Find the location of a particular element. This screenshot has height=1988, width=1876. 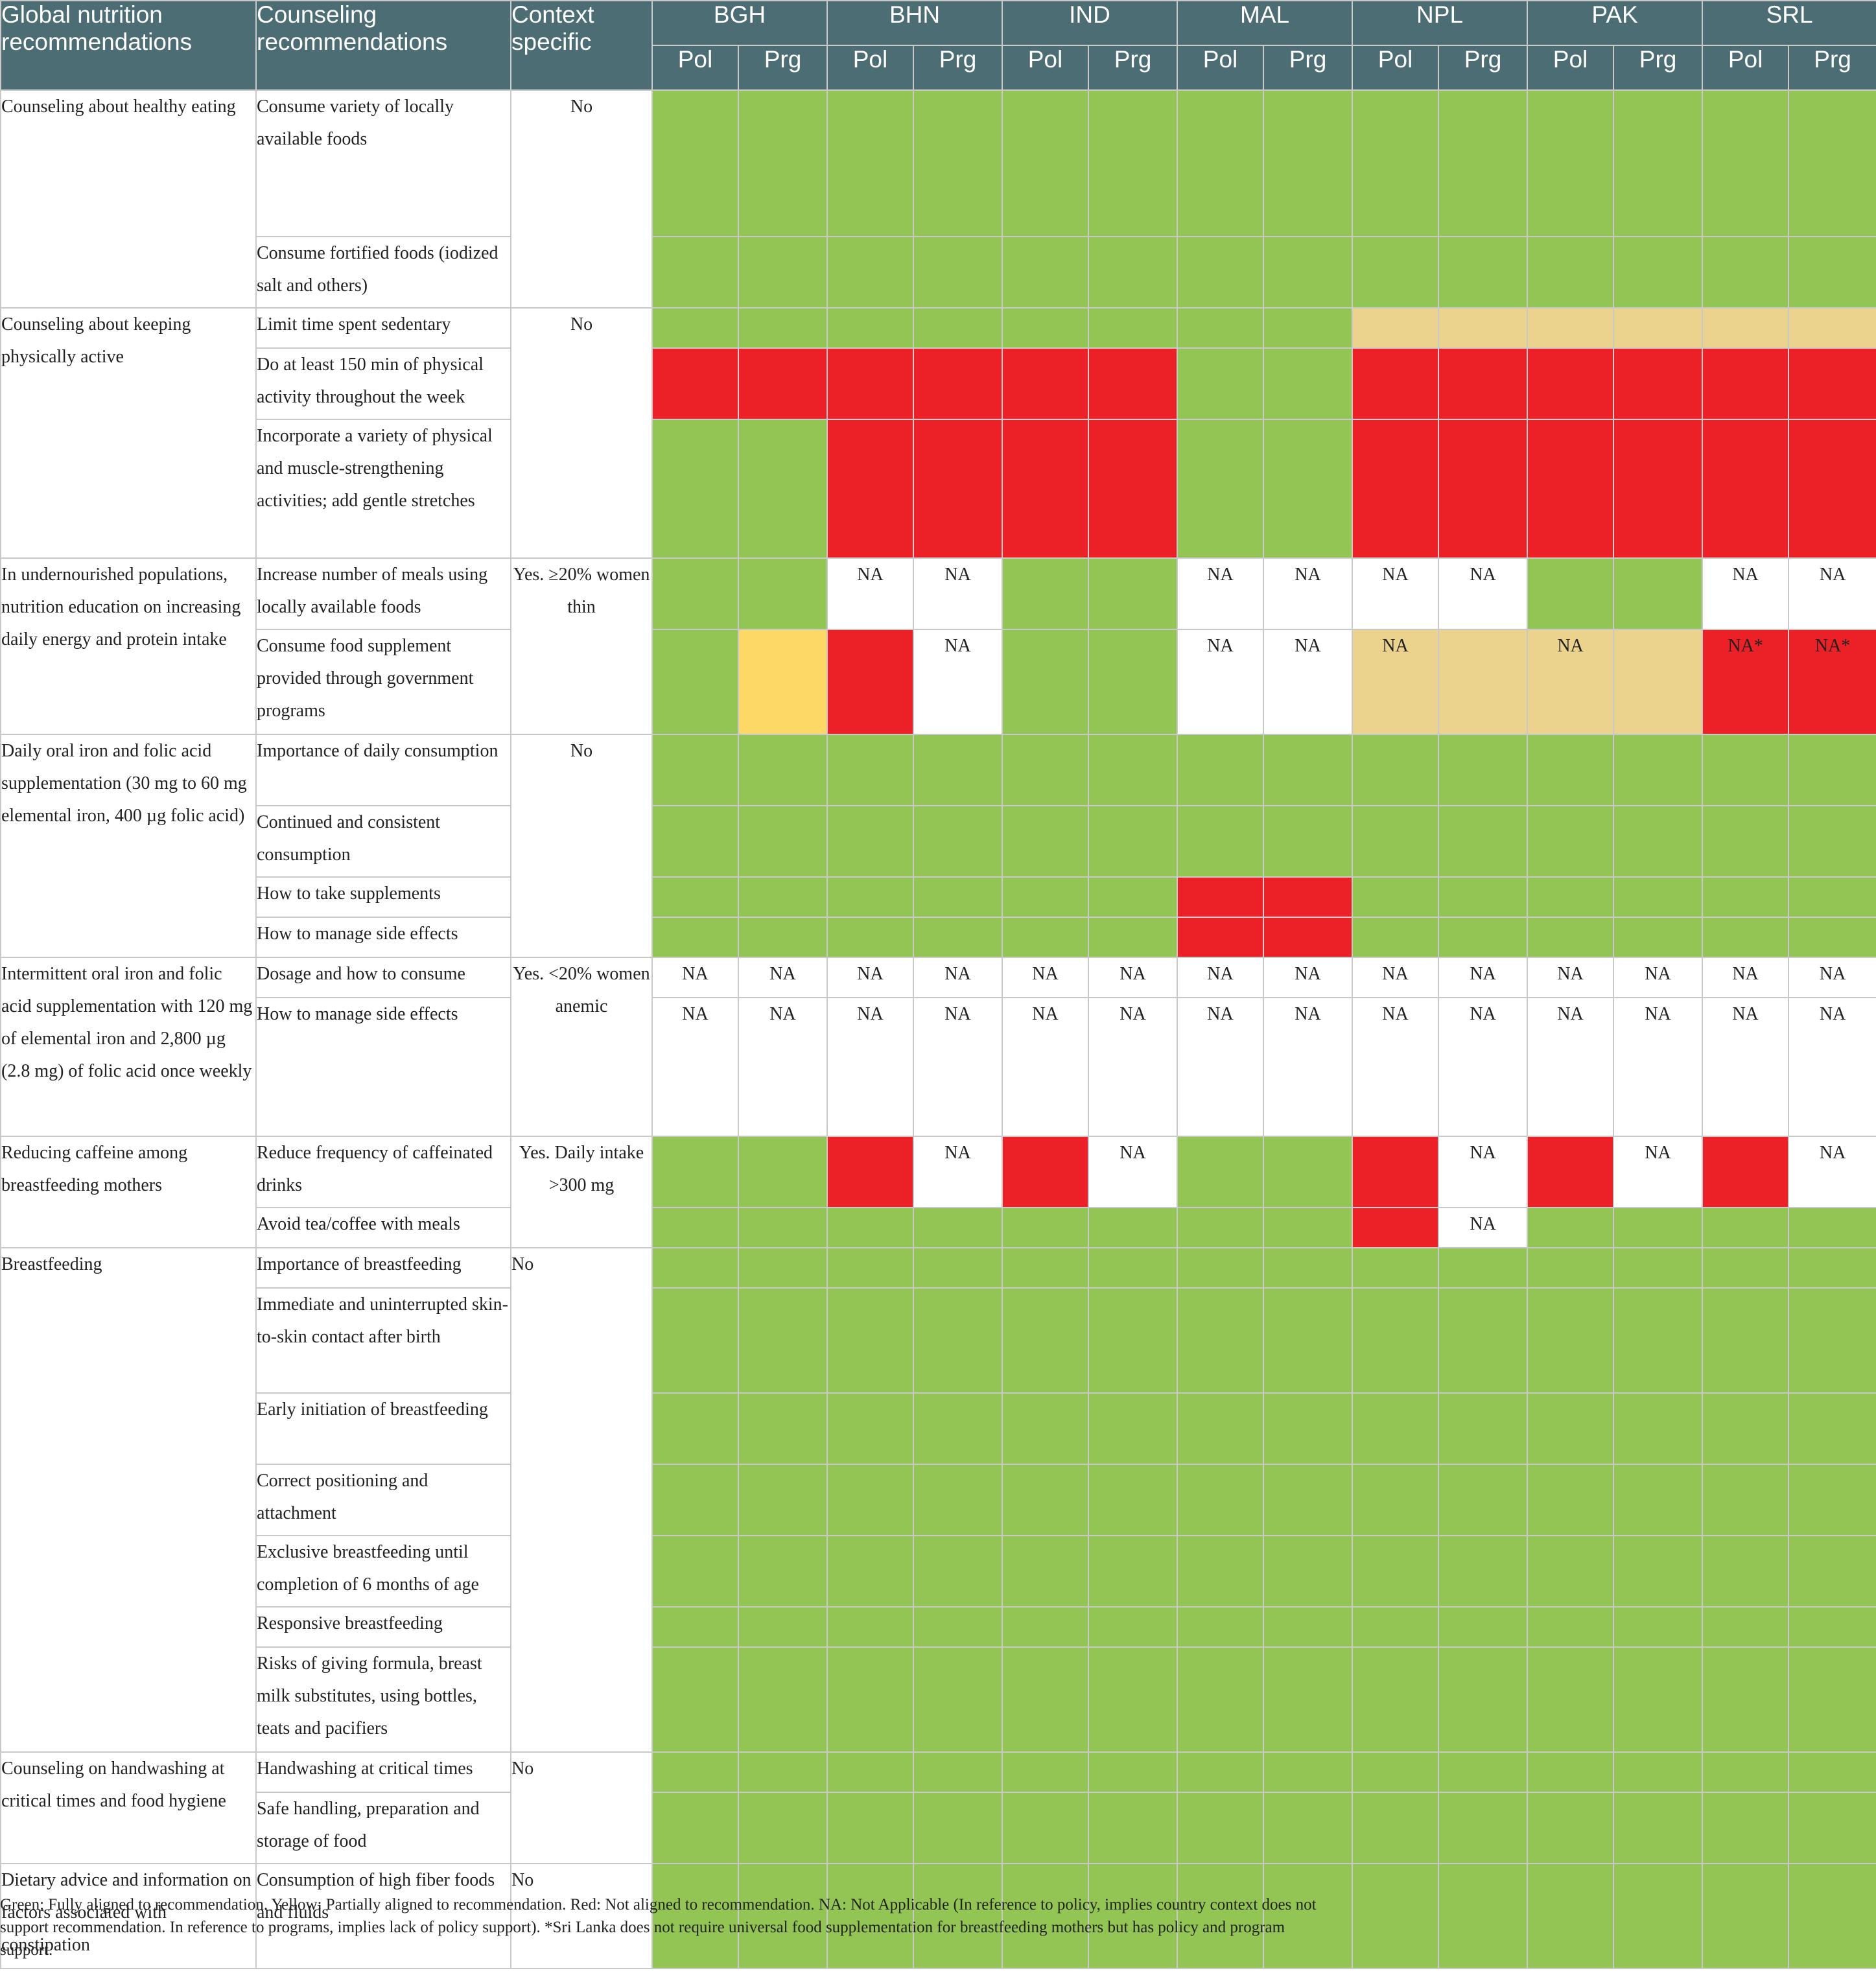

table-row: Early initiation of breastfeeding is located at coordinates (939, 1429).